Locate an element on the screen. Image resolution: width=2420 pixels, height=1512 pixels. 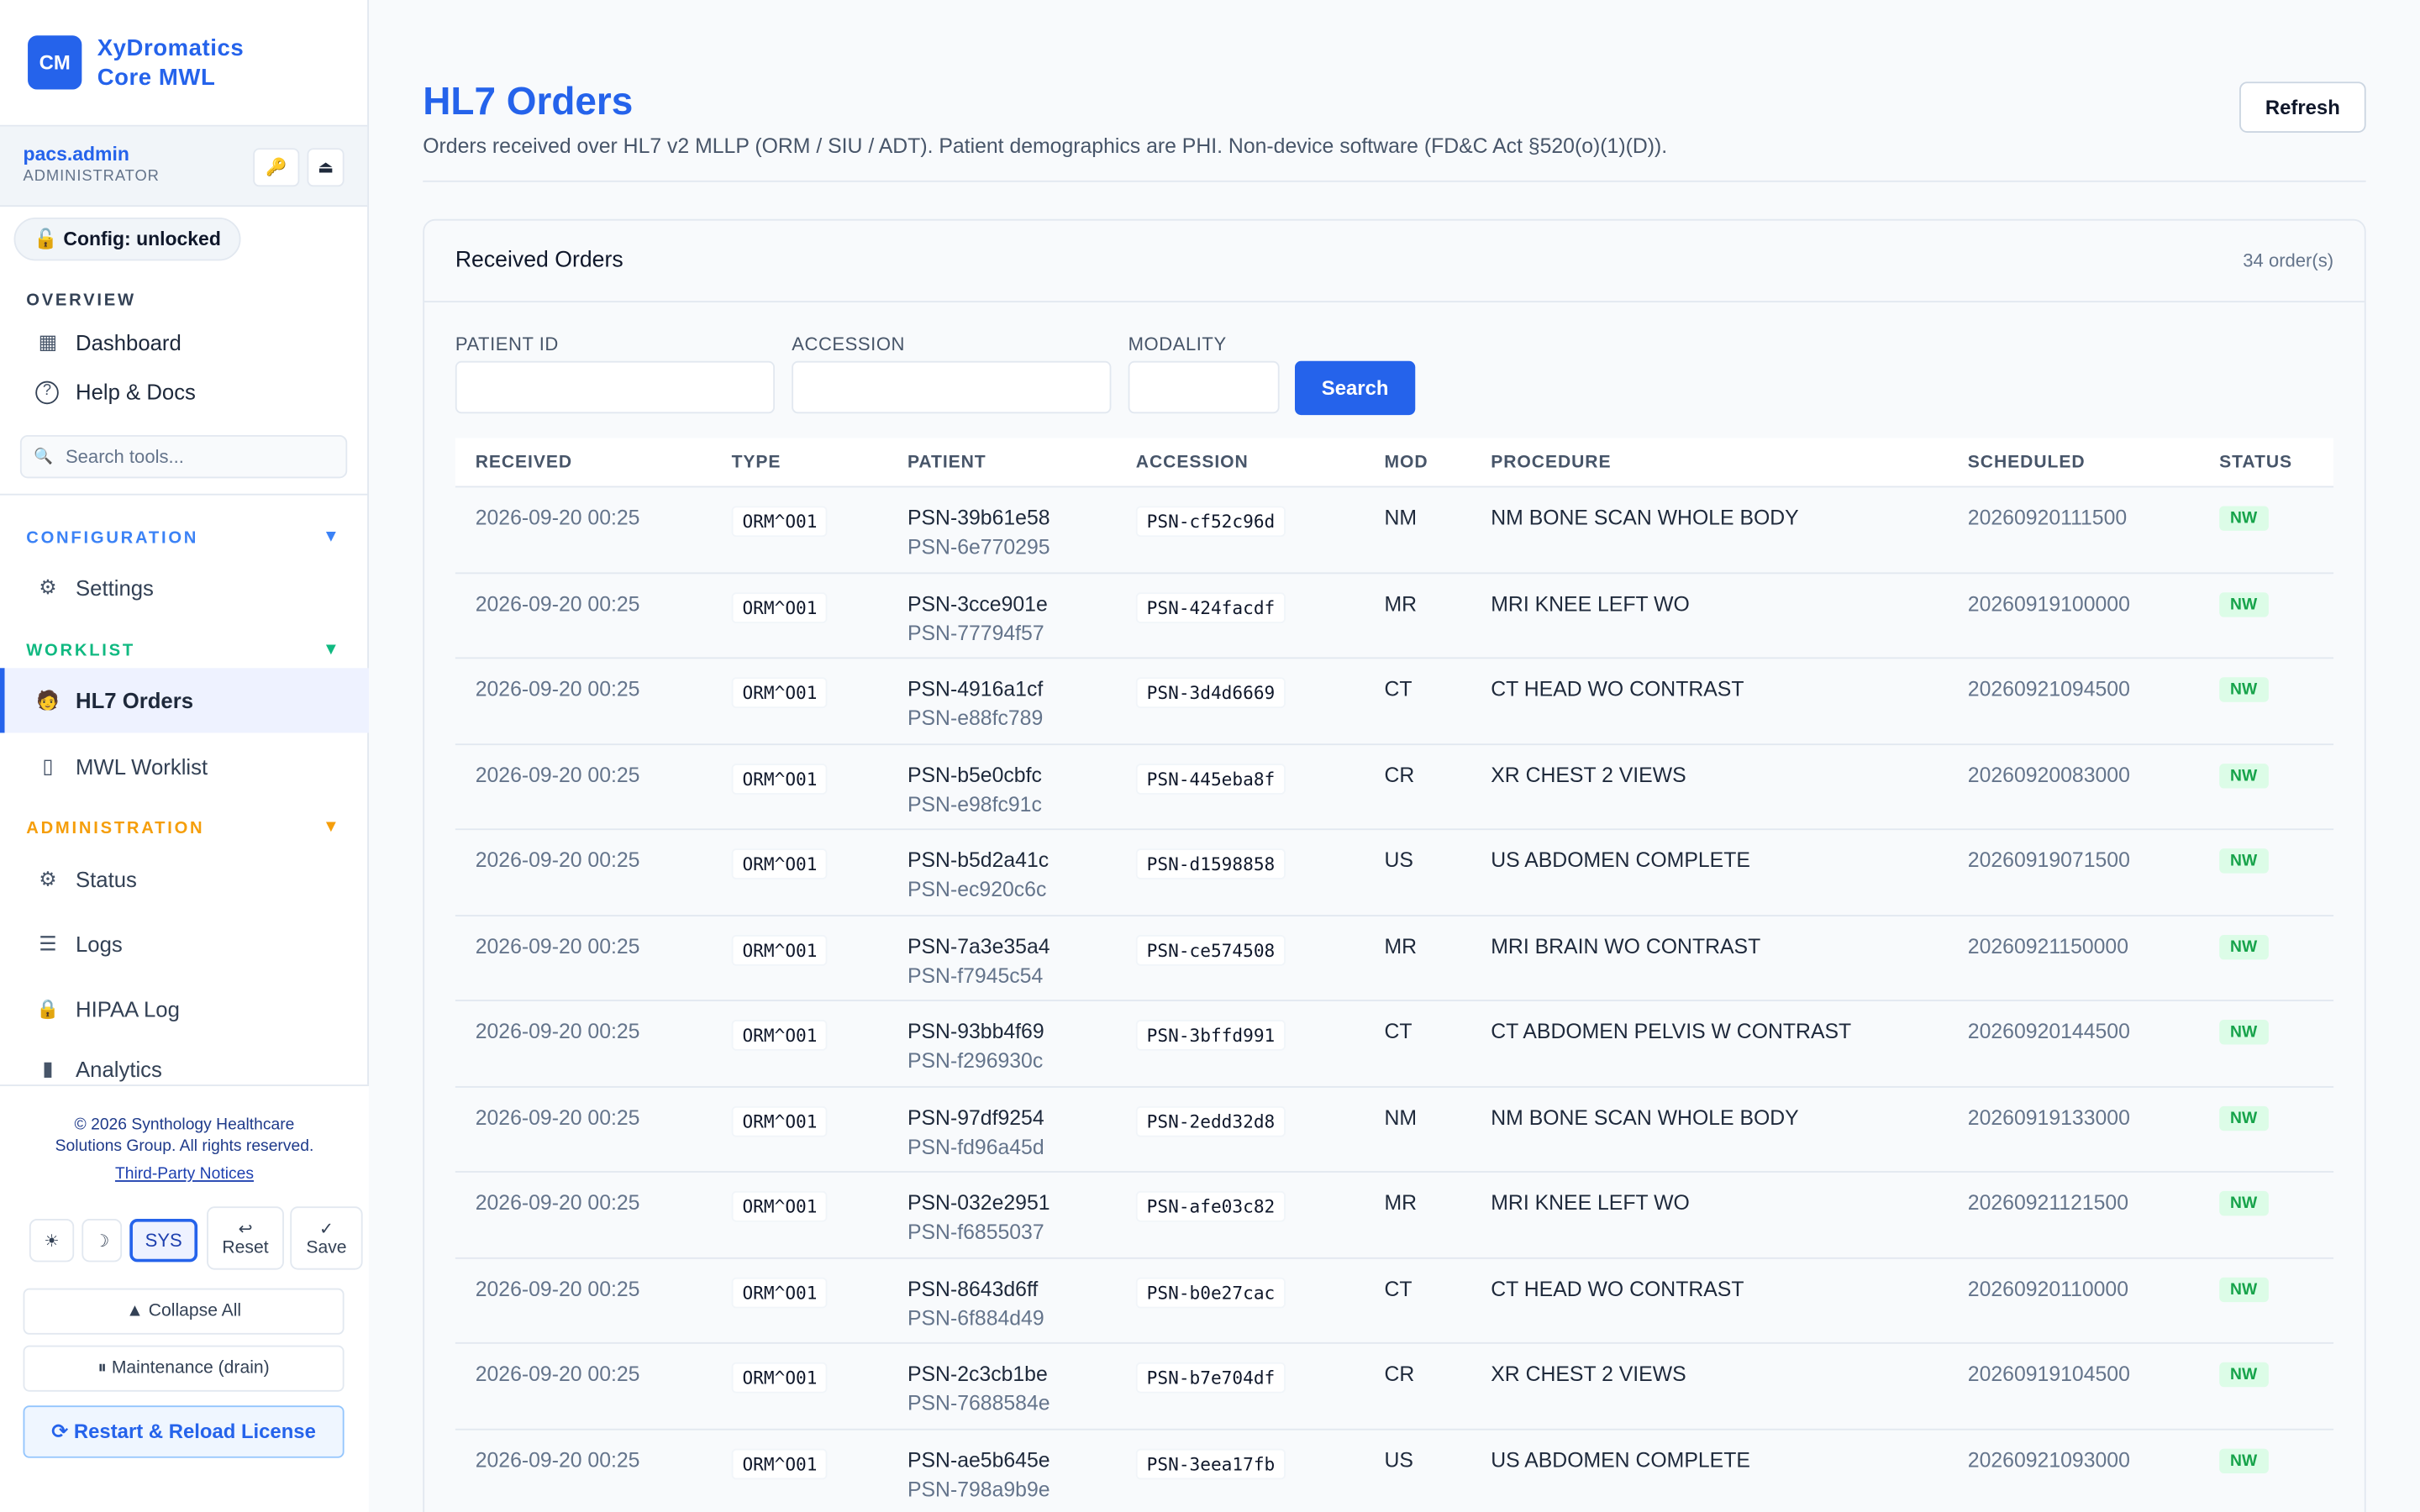
cell-patient-secondary: PSN-e98fc91c is located at coordinates (974, 804).